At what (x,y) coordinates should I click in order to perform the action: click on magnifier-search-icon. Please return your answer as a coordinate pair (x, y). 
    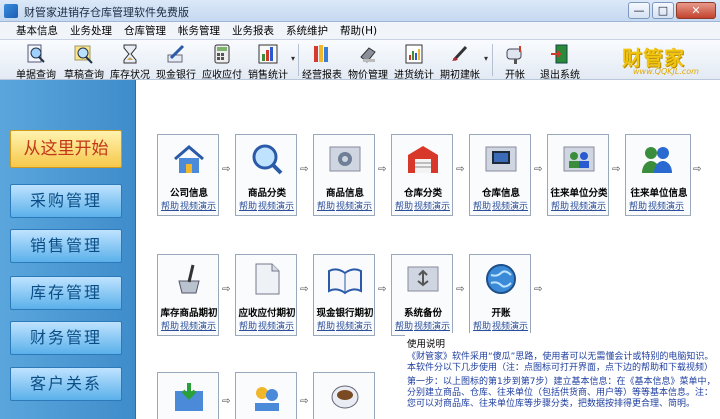
    Looking at the image, I should click on (267, 159).